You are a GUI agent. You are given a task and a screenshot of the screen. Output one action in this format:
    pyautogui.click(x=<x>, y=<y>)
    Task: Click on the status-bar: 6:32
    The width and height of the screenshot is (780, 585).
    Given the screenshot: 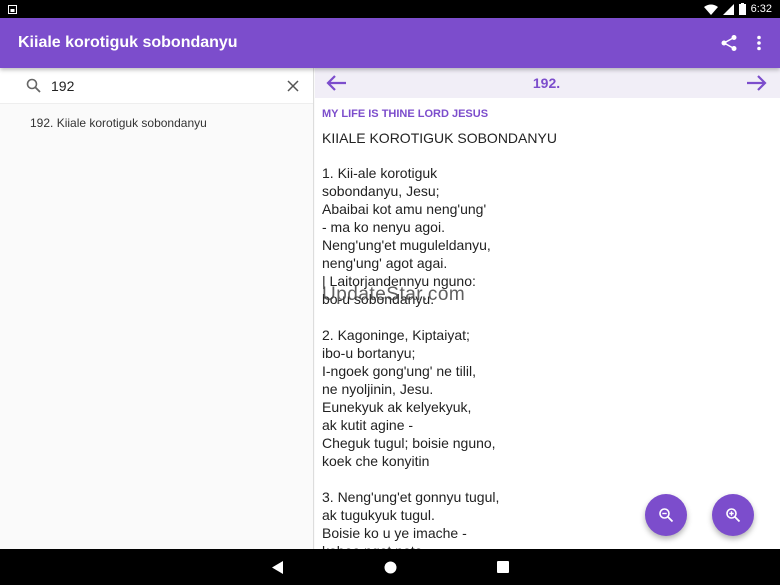 What is the action you would take?
    pyautogui.click(x=390, y=9)
    